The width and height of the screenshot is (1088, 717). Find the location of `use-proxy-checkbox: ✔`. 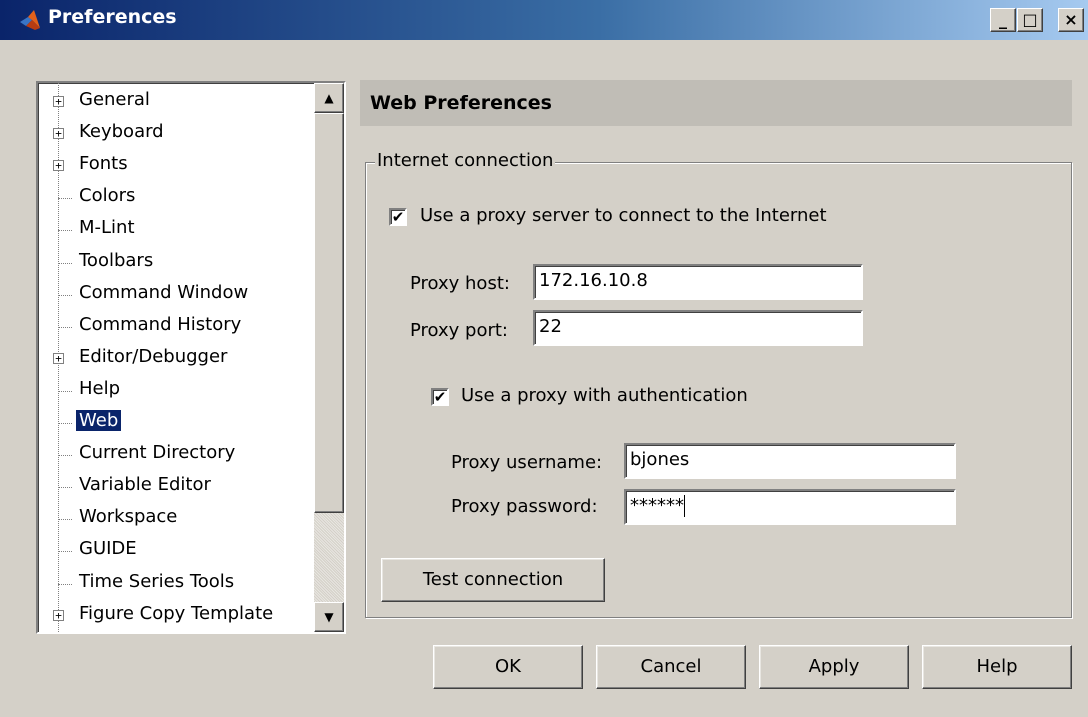

use-proxy-checkbox: ✔ is located at coordinates (398, 217).